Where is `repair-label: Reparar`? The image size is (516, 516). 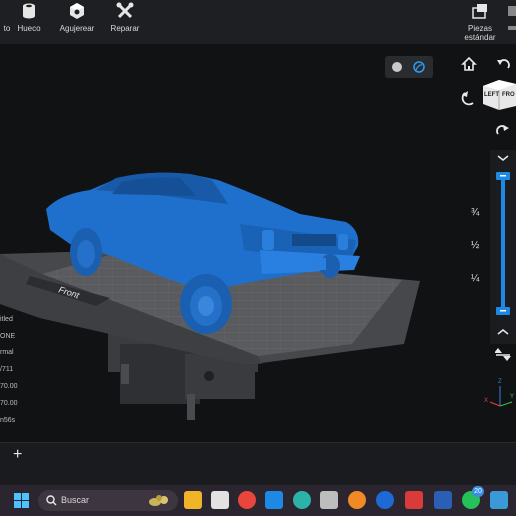
repair-label: Reparar is located at coordinates (125, 28).